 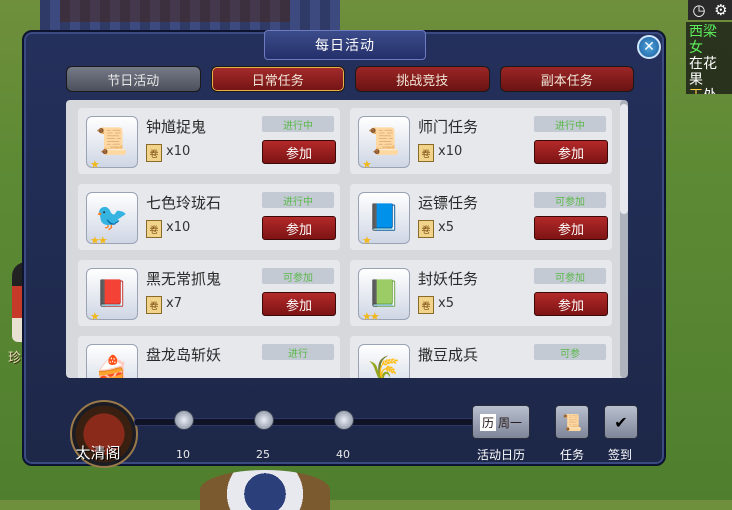 What do you see at coordinates (571, 455) in the screenshot?
I see `task-label: 任务` at bounding box center [571, 455].